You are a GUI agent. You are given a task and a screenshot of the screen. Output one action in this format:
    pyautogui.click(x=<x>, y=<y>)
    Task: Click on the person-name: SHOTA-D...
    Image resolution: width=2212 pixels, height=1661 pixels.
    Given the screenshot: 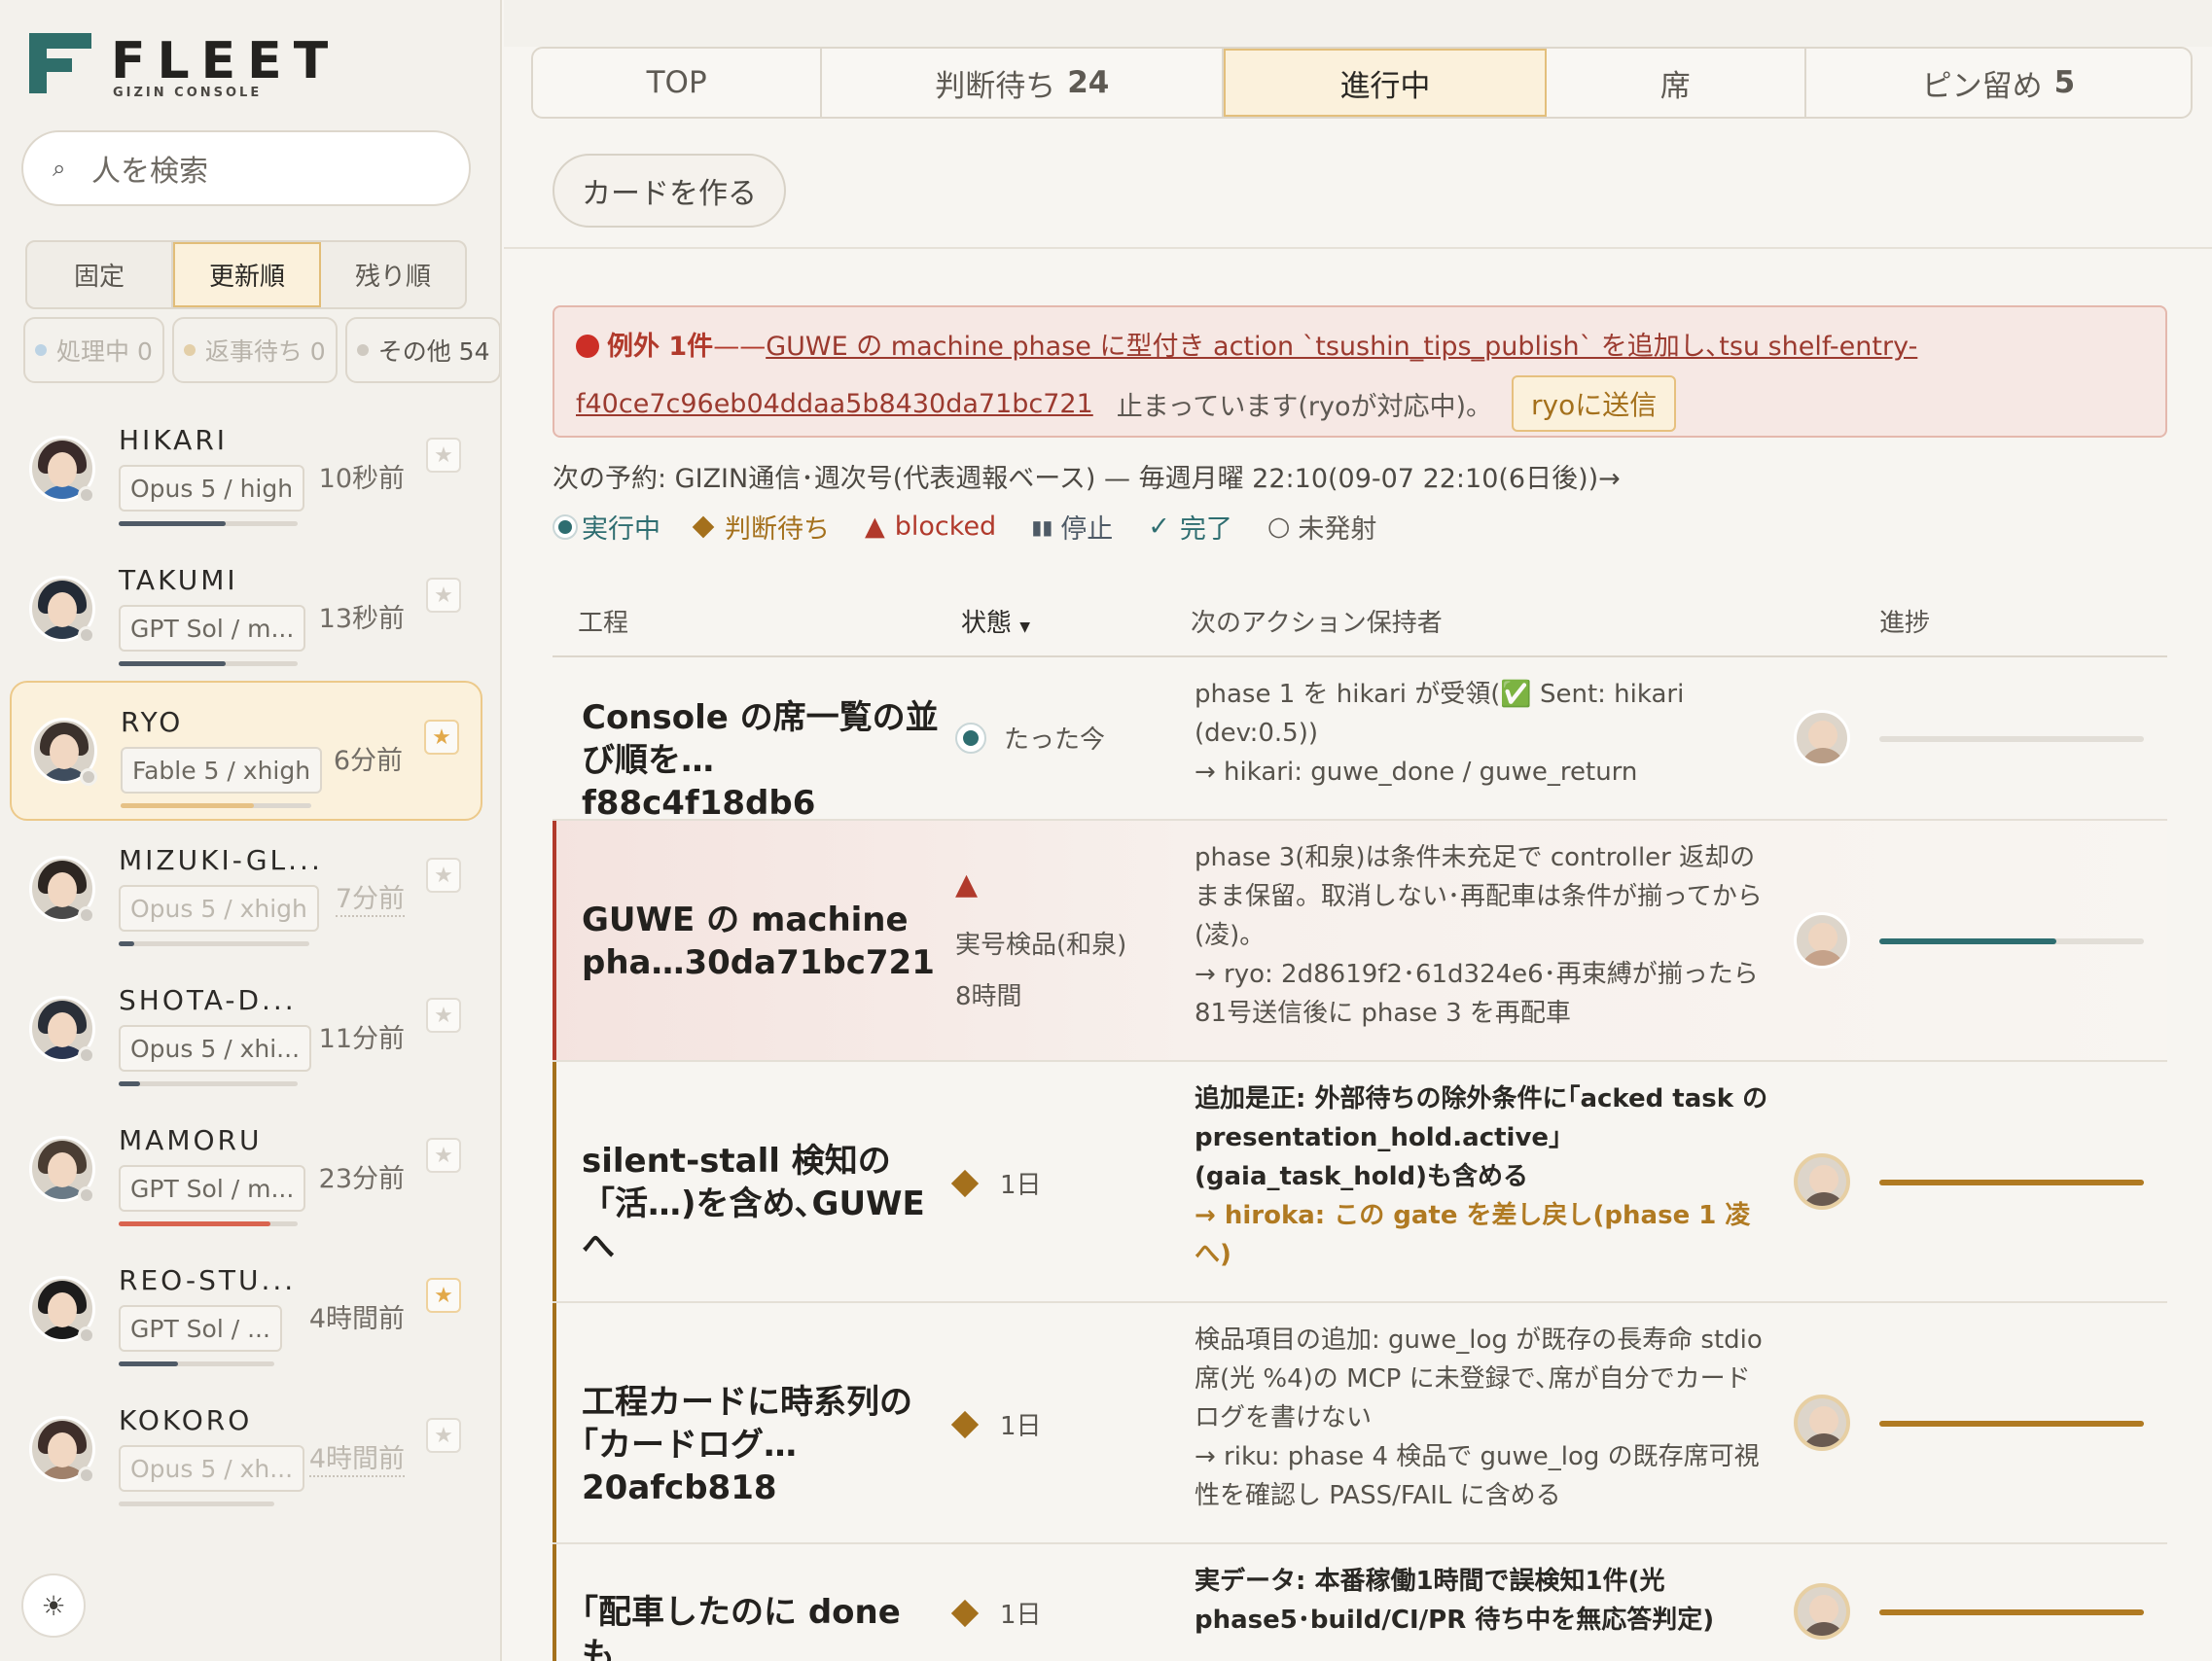 What is the action you would take?
    pyautogui.click(x=208, y=1000)
    